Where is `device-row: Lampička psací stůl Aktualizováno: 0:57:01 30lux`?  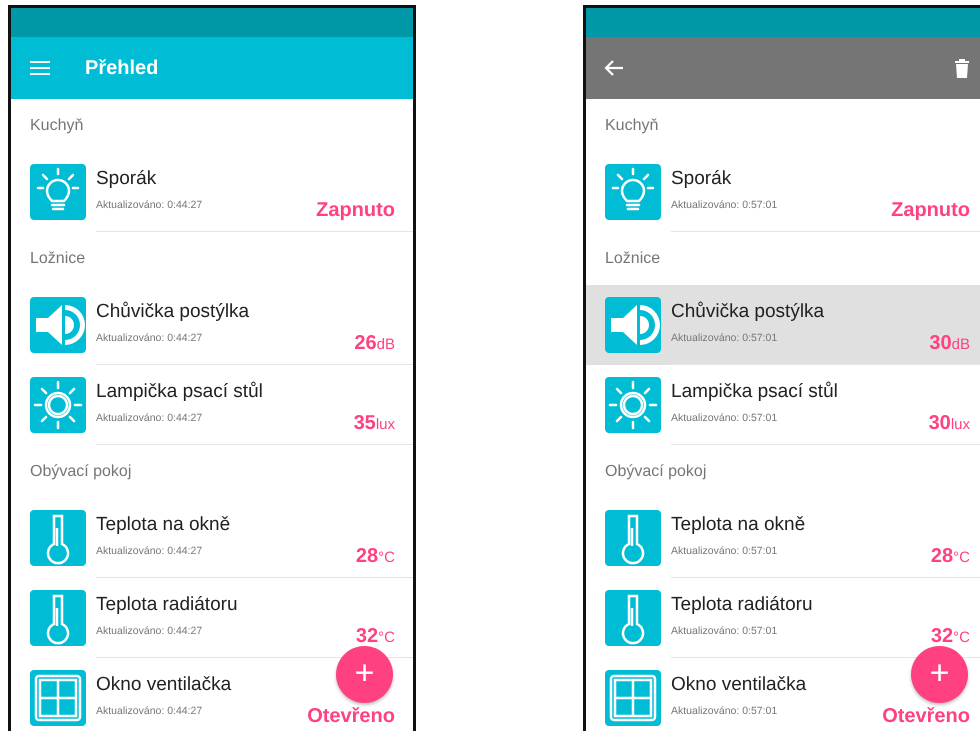 device-row: Lampička psací stůl Aktualizováno: 0:57:01 30lux is located at coordinates (783, 405).